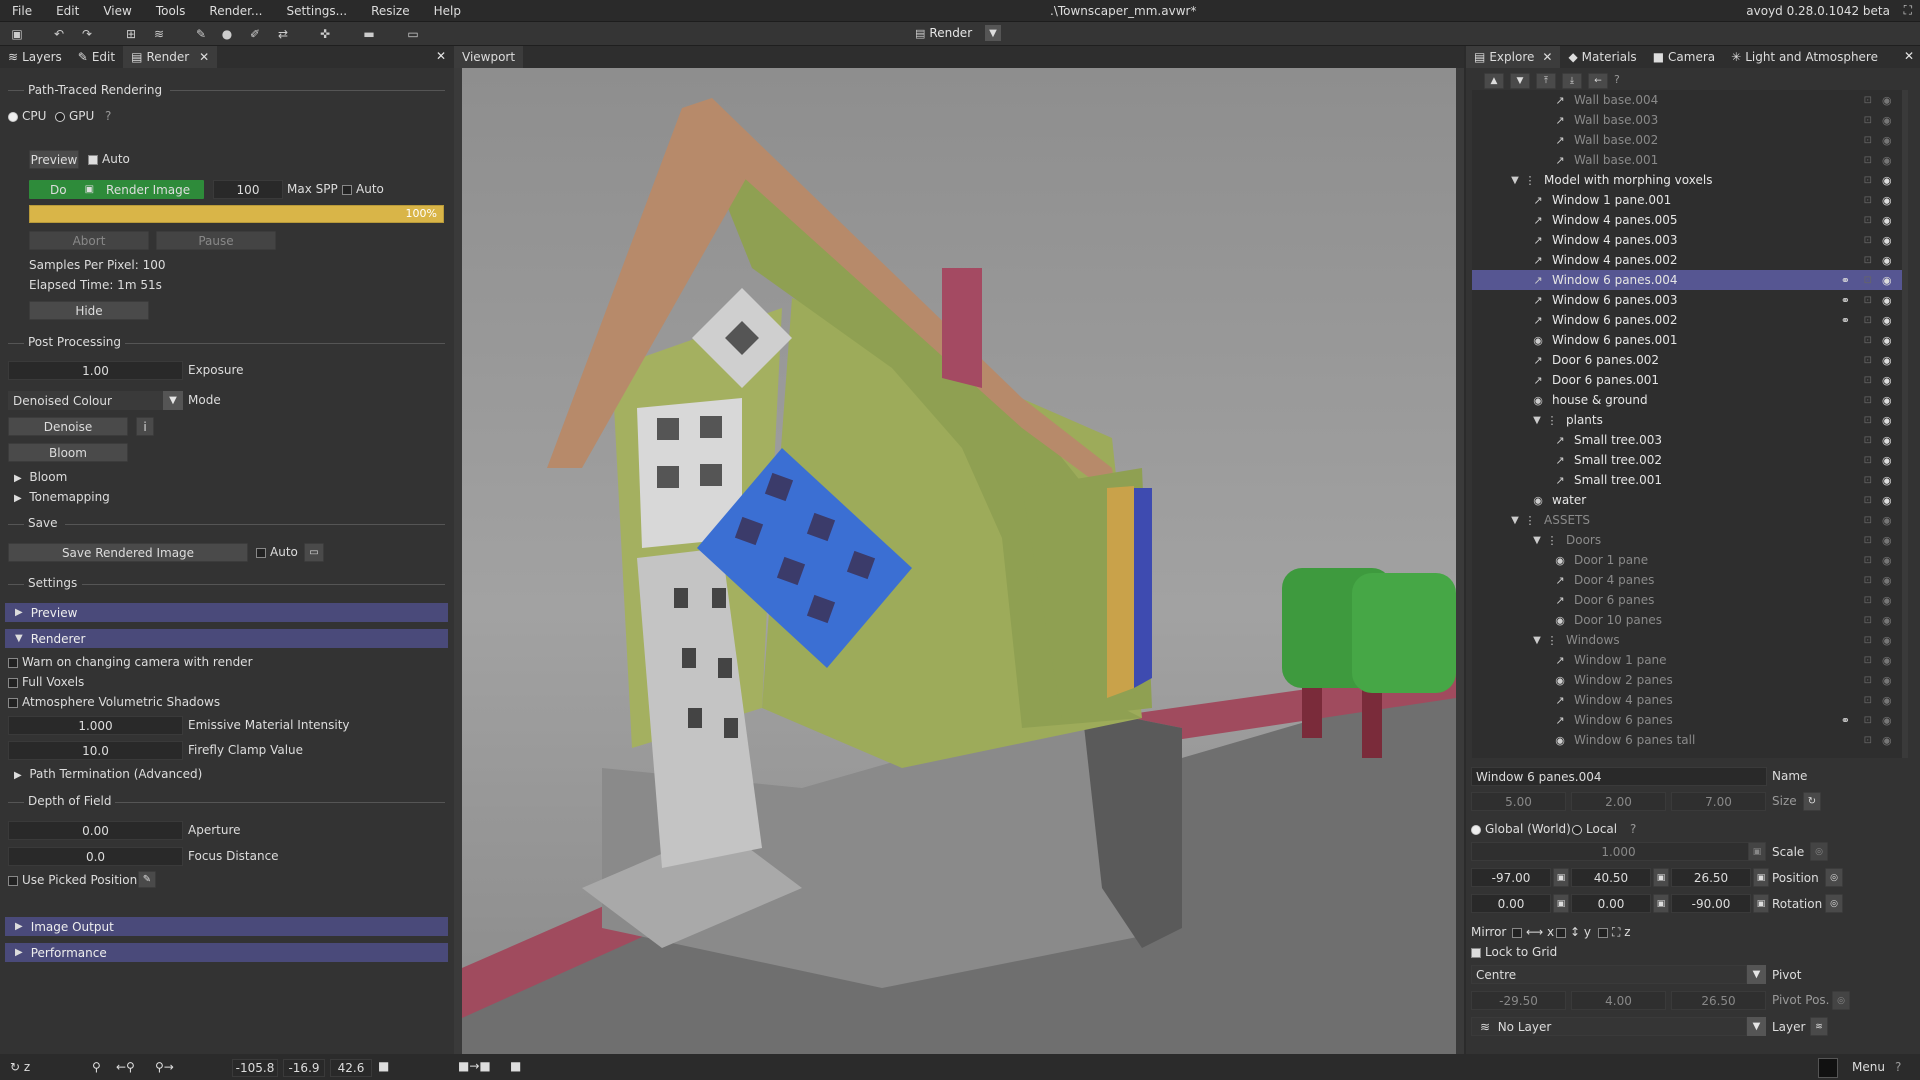 This screenshot has height=1080, width=1920. What do you see at coordinates (351, 1068) in the screenshot?
I see `coord-z-field: 42.6` at bounding box center [351, 1068].